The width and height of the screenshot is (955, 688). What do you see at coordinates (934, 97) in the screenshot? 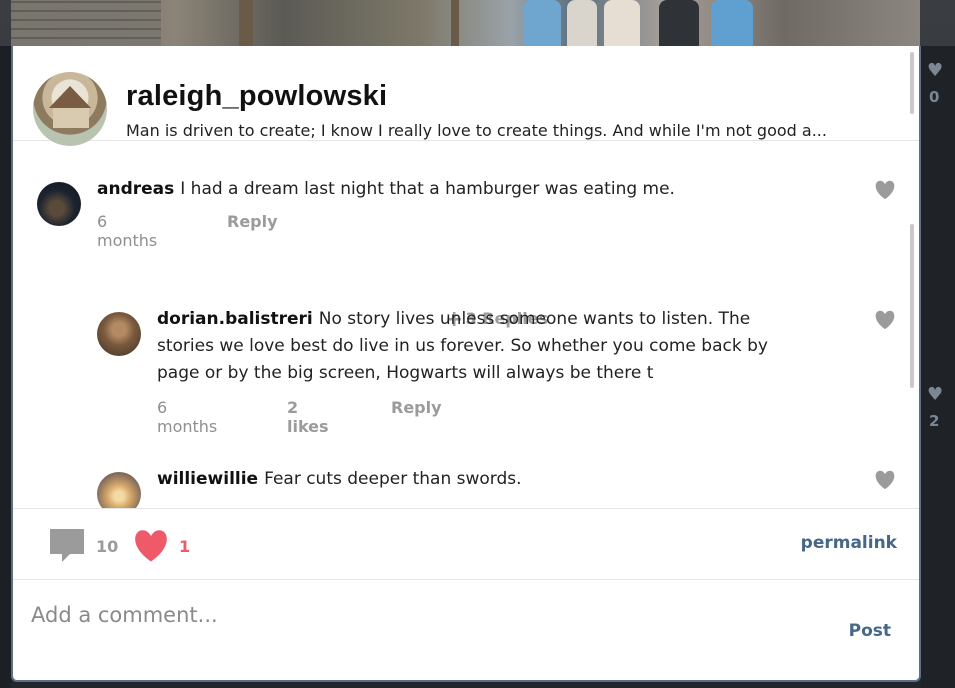
I see `background-count-top: 0` at bounding box center [934, 97].